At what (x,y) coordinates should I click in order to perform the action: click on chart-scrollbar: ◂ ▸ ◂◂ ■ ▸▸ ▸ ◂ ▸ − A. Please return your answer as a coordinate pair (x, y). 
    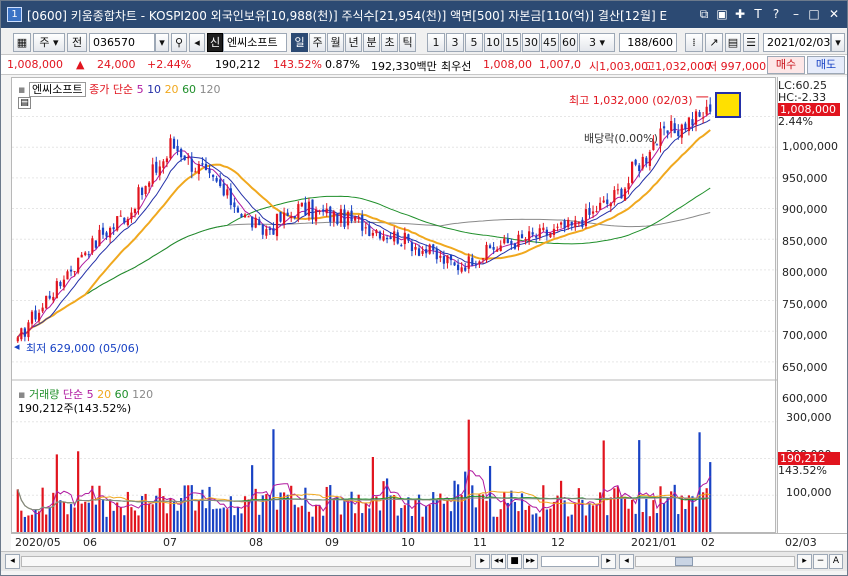
    Looking at the image, I should click on (424, 561).